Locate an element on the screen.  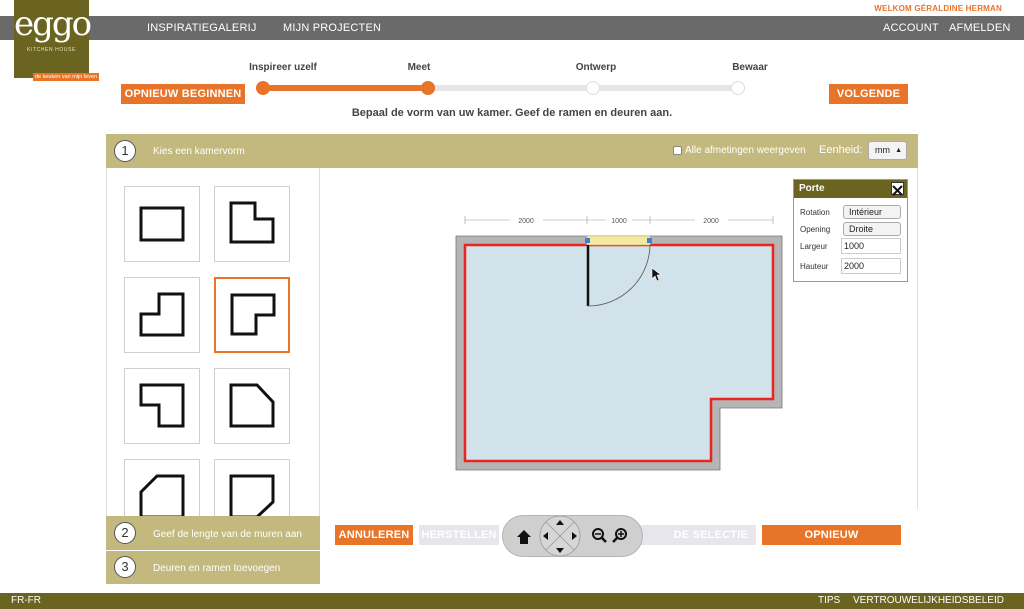
step1-title: Kies een kamervorm is located at coordinates (199, 151).